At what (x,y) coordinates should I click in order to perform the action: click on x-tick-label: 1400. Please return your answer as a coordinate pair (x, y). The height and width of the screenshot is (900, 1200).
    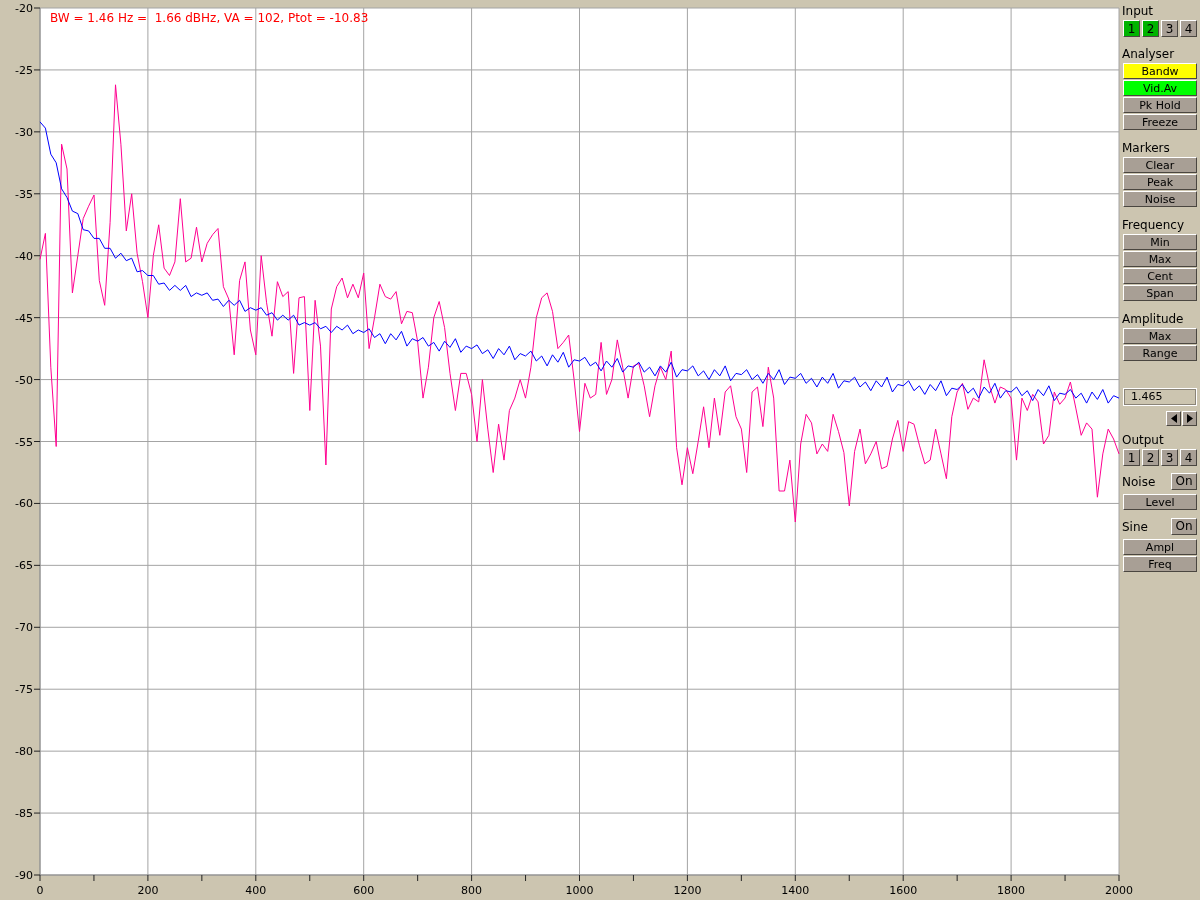
    Looking at the image, I should click on (795, 890).